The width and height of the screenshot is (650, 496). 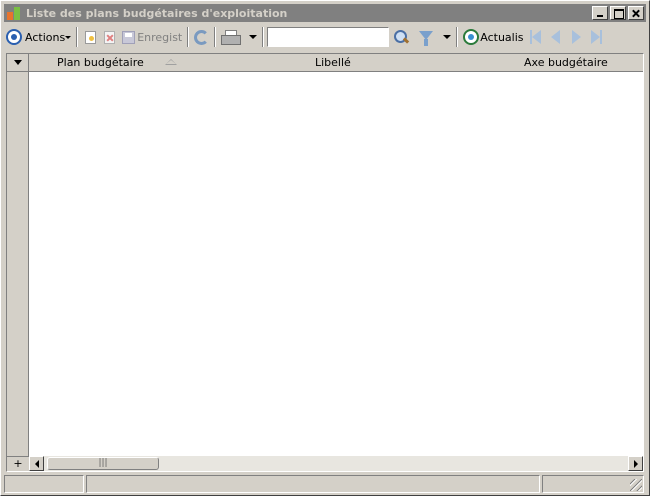 I want to click on refresh-icon, so click(x=471, y=37).